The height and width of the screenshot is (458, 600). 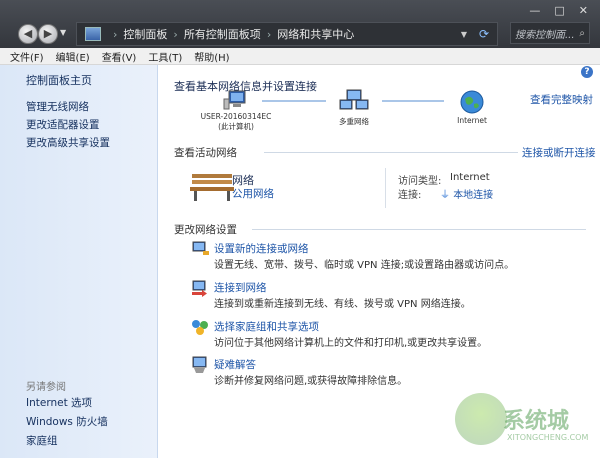 I want to click on new-connection-icon, so click(x=200, y=248).